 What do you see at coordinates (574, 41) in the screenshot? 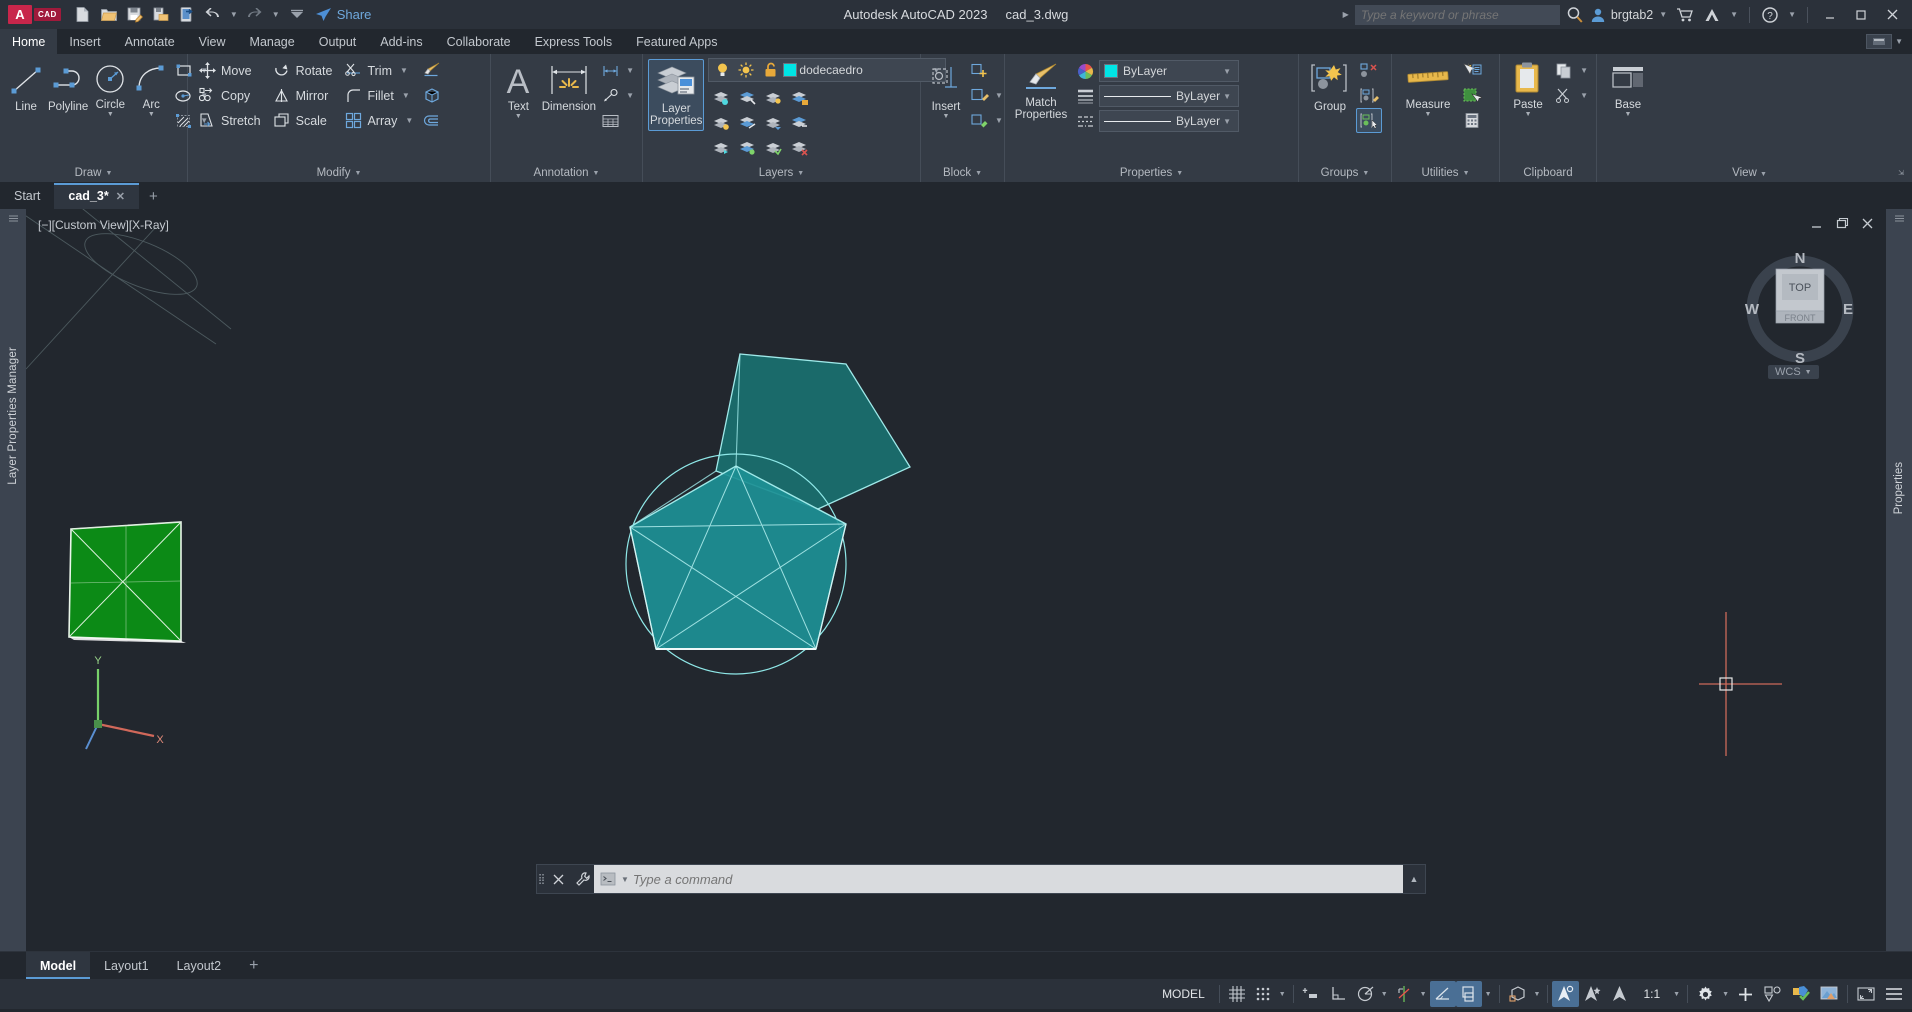
I see `ribbon-tab-express-tools: Express Tools` at bounding box center [574, 41].